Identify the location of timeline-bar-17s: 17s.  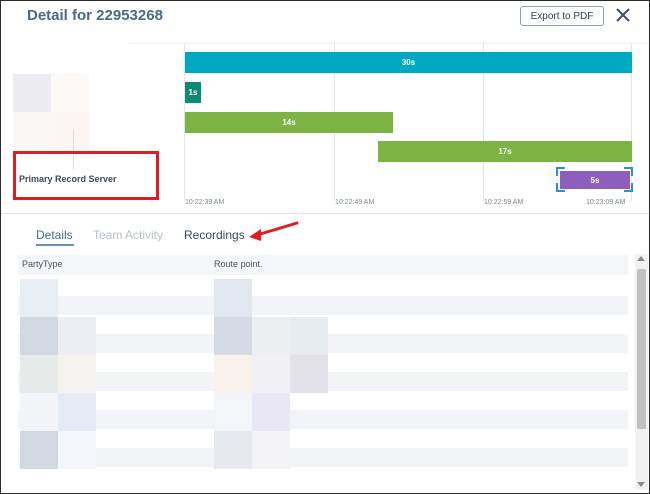
(505, 151).